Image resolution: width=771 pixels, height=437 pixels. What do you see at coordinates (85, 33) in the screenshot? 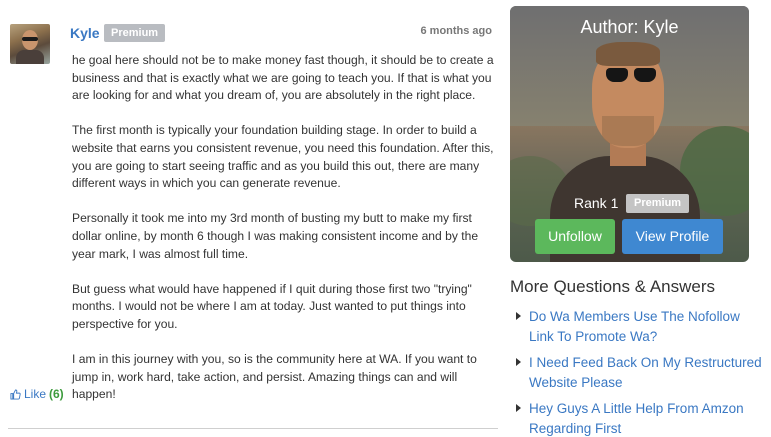
I see `post-username: Kyle` at bounding box center [85, 33].